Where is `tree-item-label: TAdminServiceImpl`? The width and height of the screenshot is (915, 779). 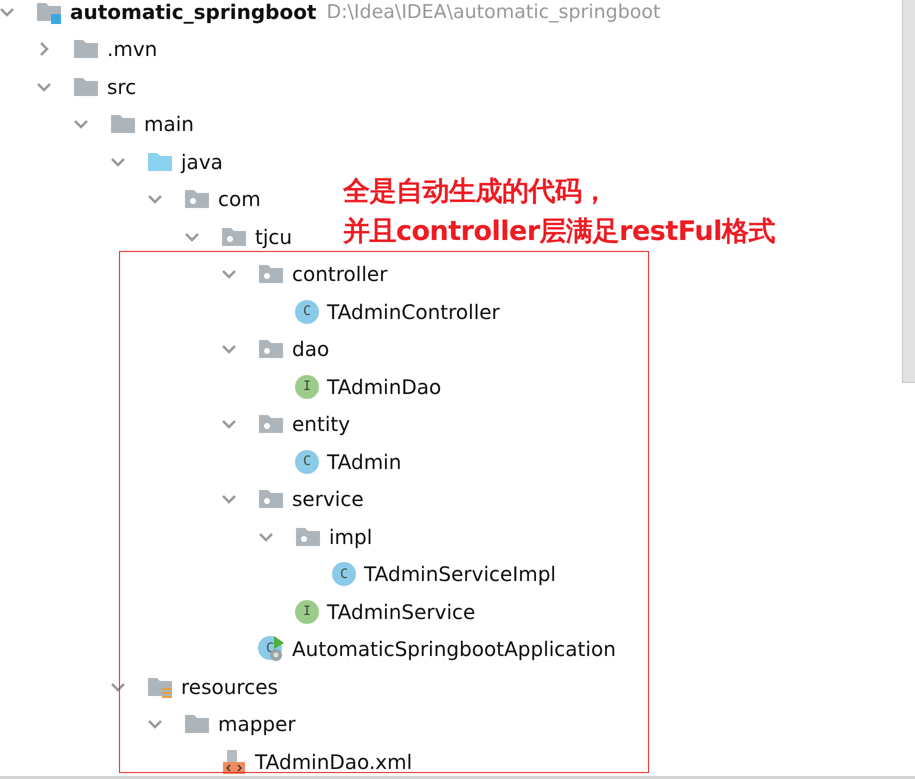
tree-item-label: TAdminServiceImpl is located at coordinates (460, 574).